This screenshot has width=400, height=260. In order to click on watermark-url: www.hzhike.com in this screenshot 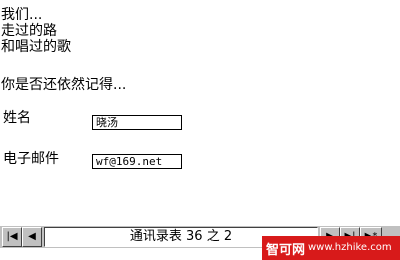, I will do `click(350, 247)`.